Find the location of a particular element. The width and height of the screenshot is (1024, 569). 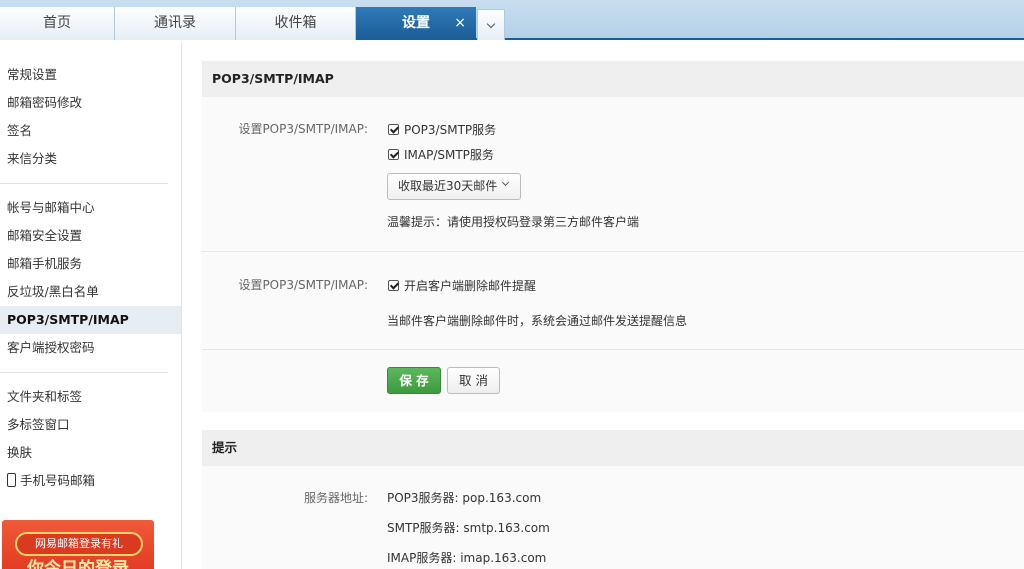

top-tab-bar: 首页 通讯录 收件箱 设置 × is located at coordinates (512, 20).